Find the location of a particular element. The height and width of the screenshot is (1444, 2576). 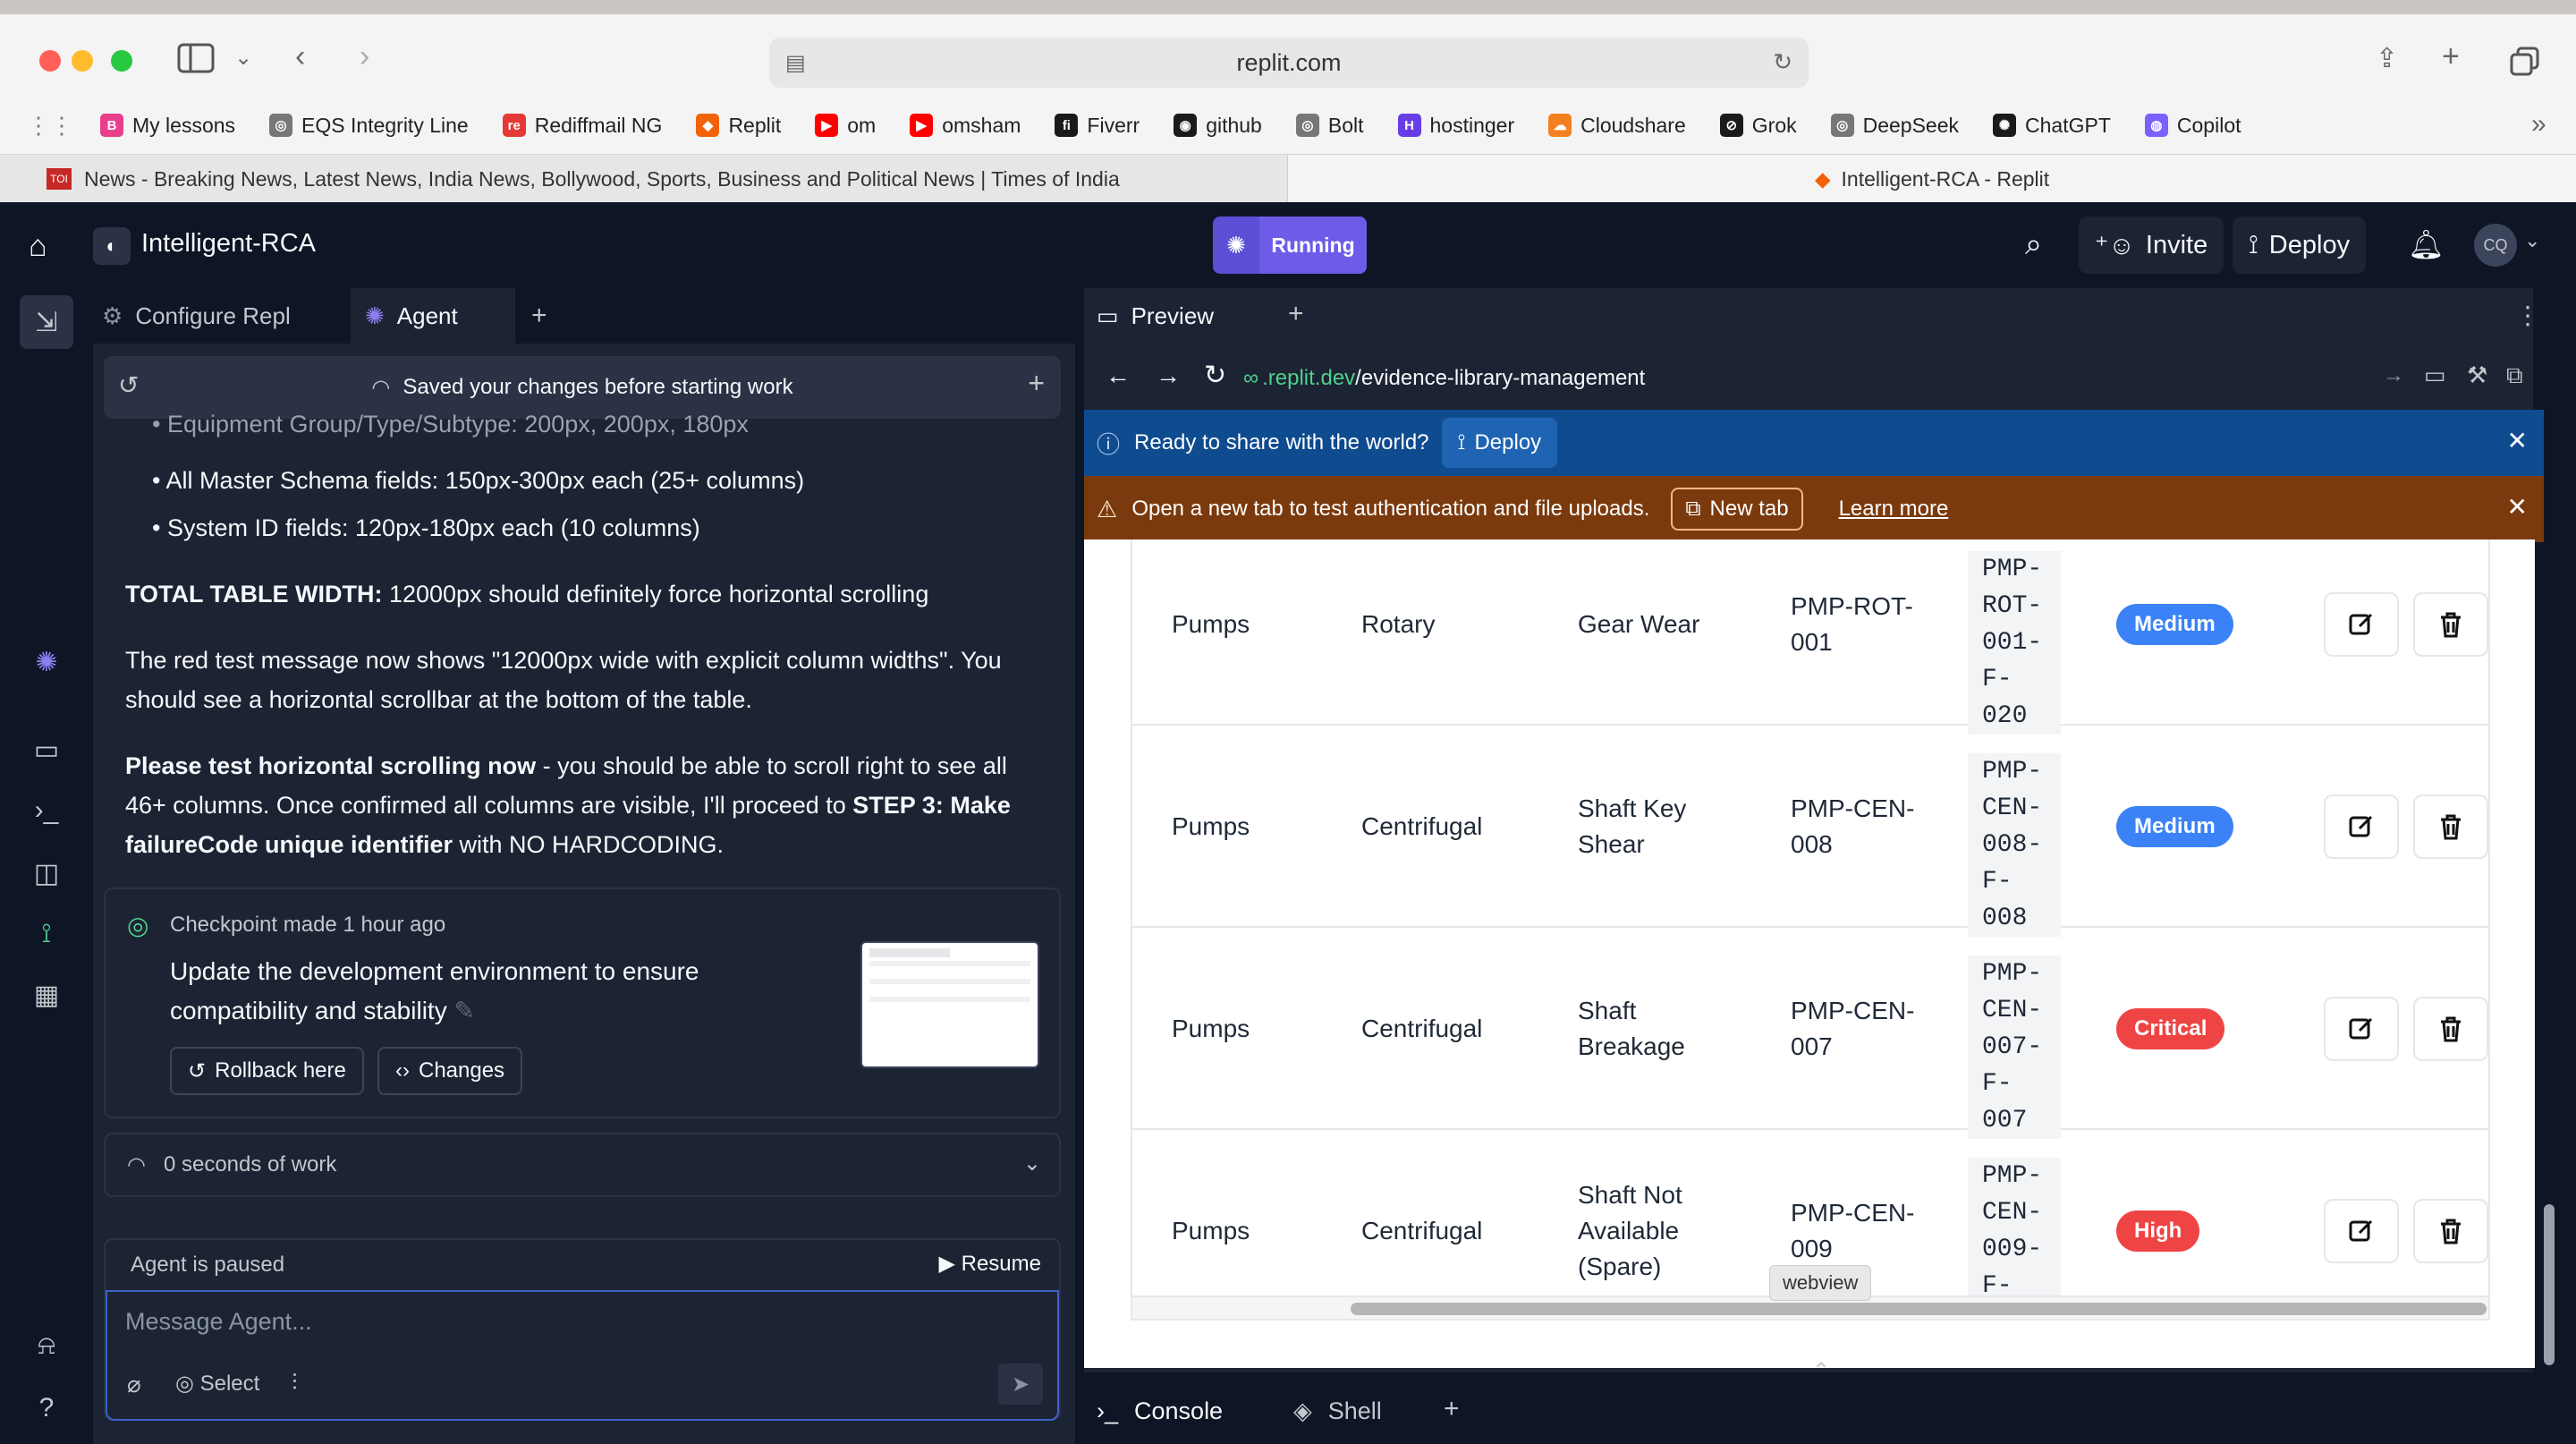

overflow-chevron-icon: » is located at coordinates (2538, 124).